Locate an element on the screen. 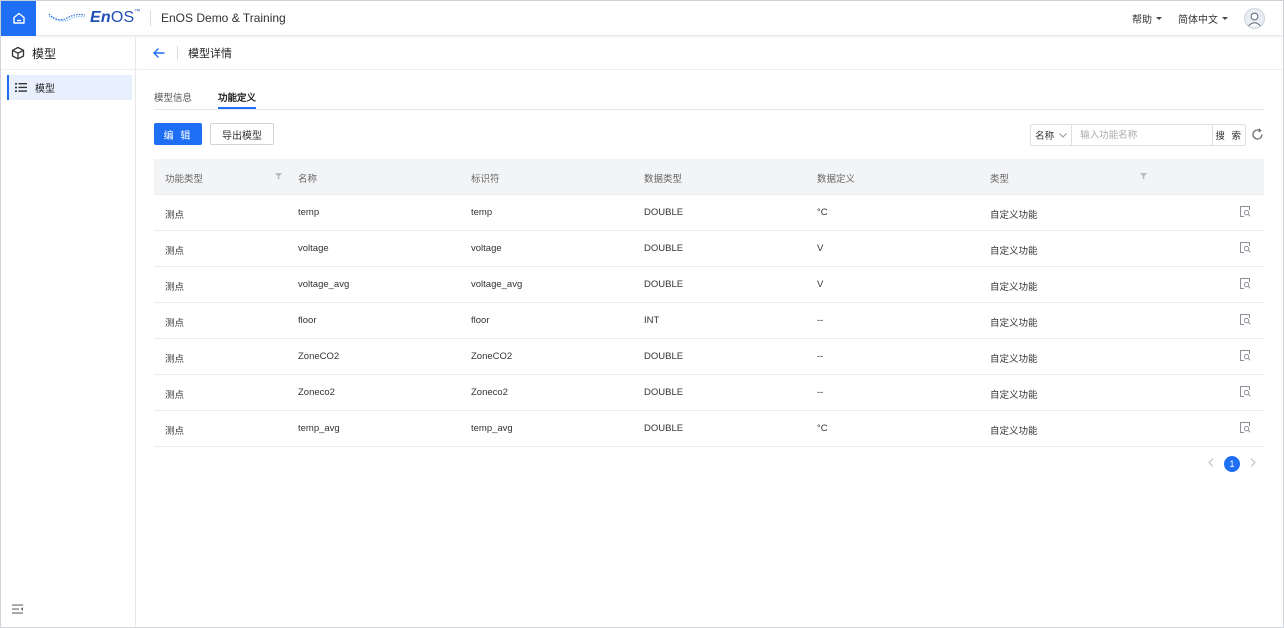 The height and width of the screenshot is (628, 1284). column-header: 数据类型 is located at coordinates (663, 179).